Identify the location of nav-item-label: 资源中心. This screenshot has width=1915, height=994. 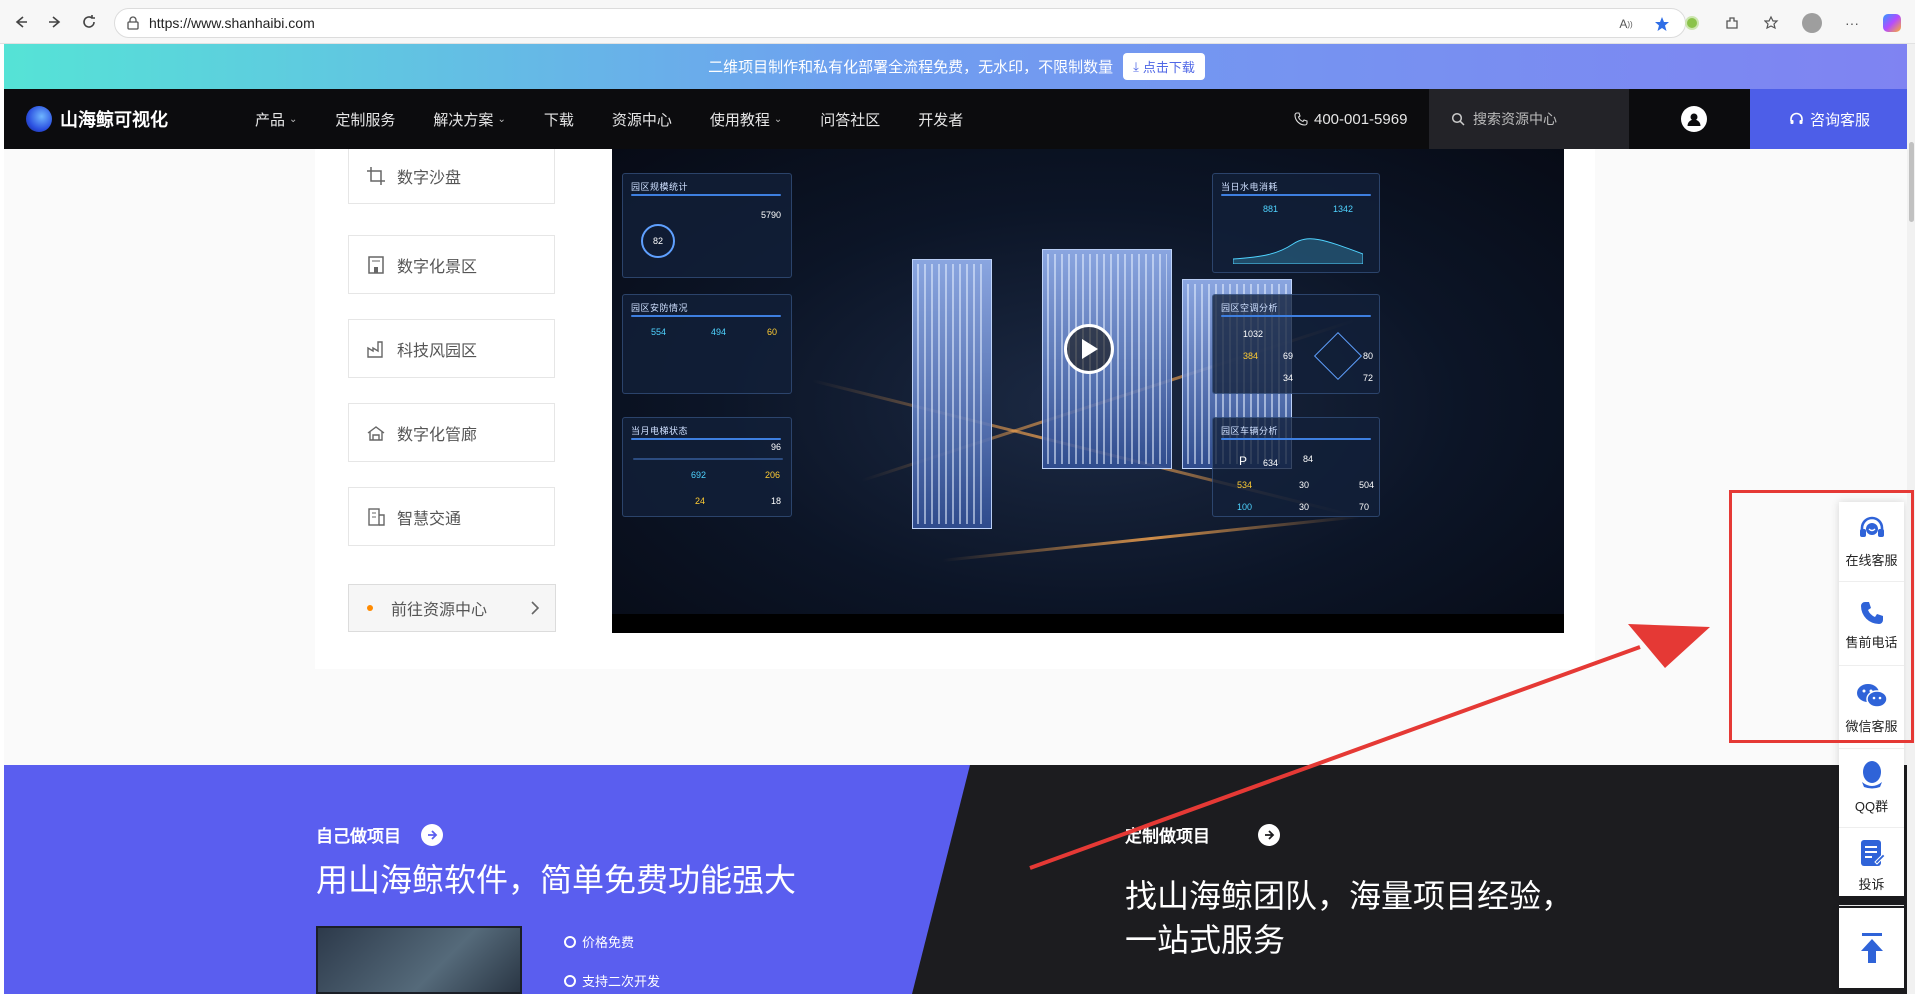
(641, 120).